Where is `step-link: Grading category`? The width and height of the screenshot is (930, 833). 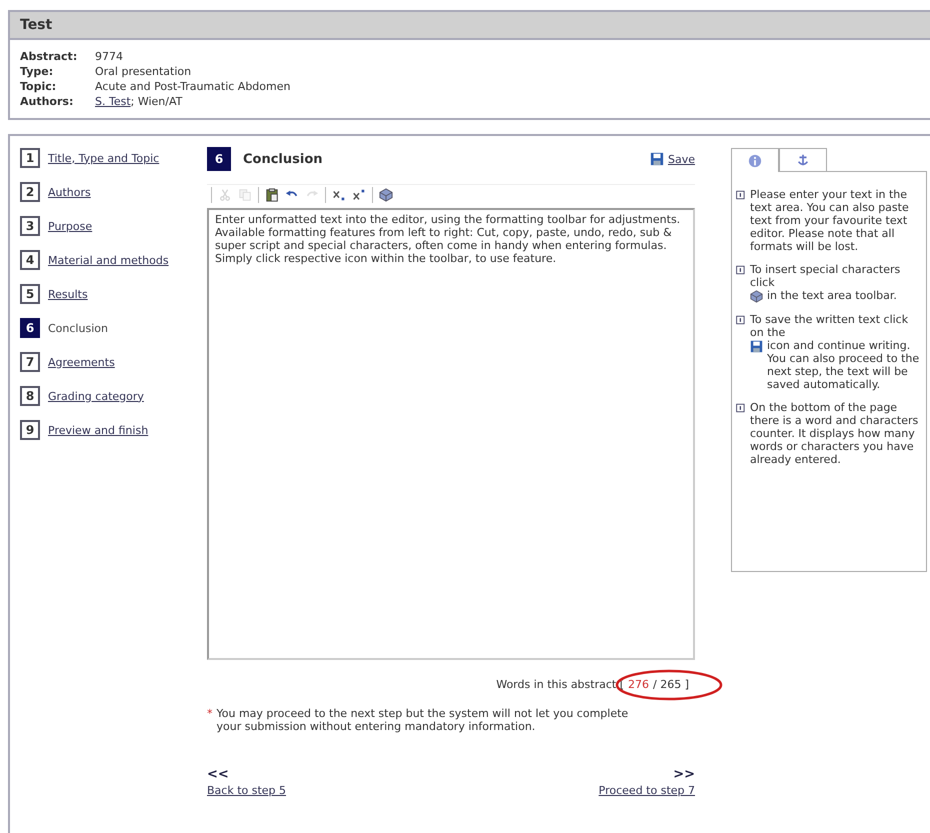
step-link: Grading category is located at coordinates (96, 396).